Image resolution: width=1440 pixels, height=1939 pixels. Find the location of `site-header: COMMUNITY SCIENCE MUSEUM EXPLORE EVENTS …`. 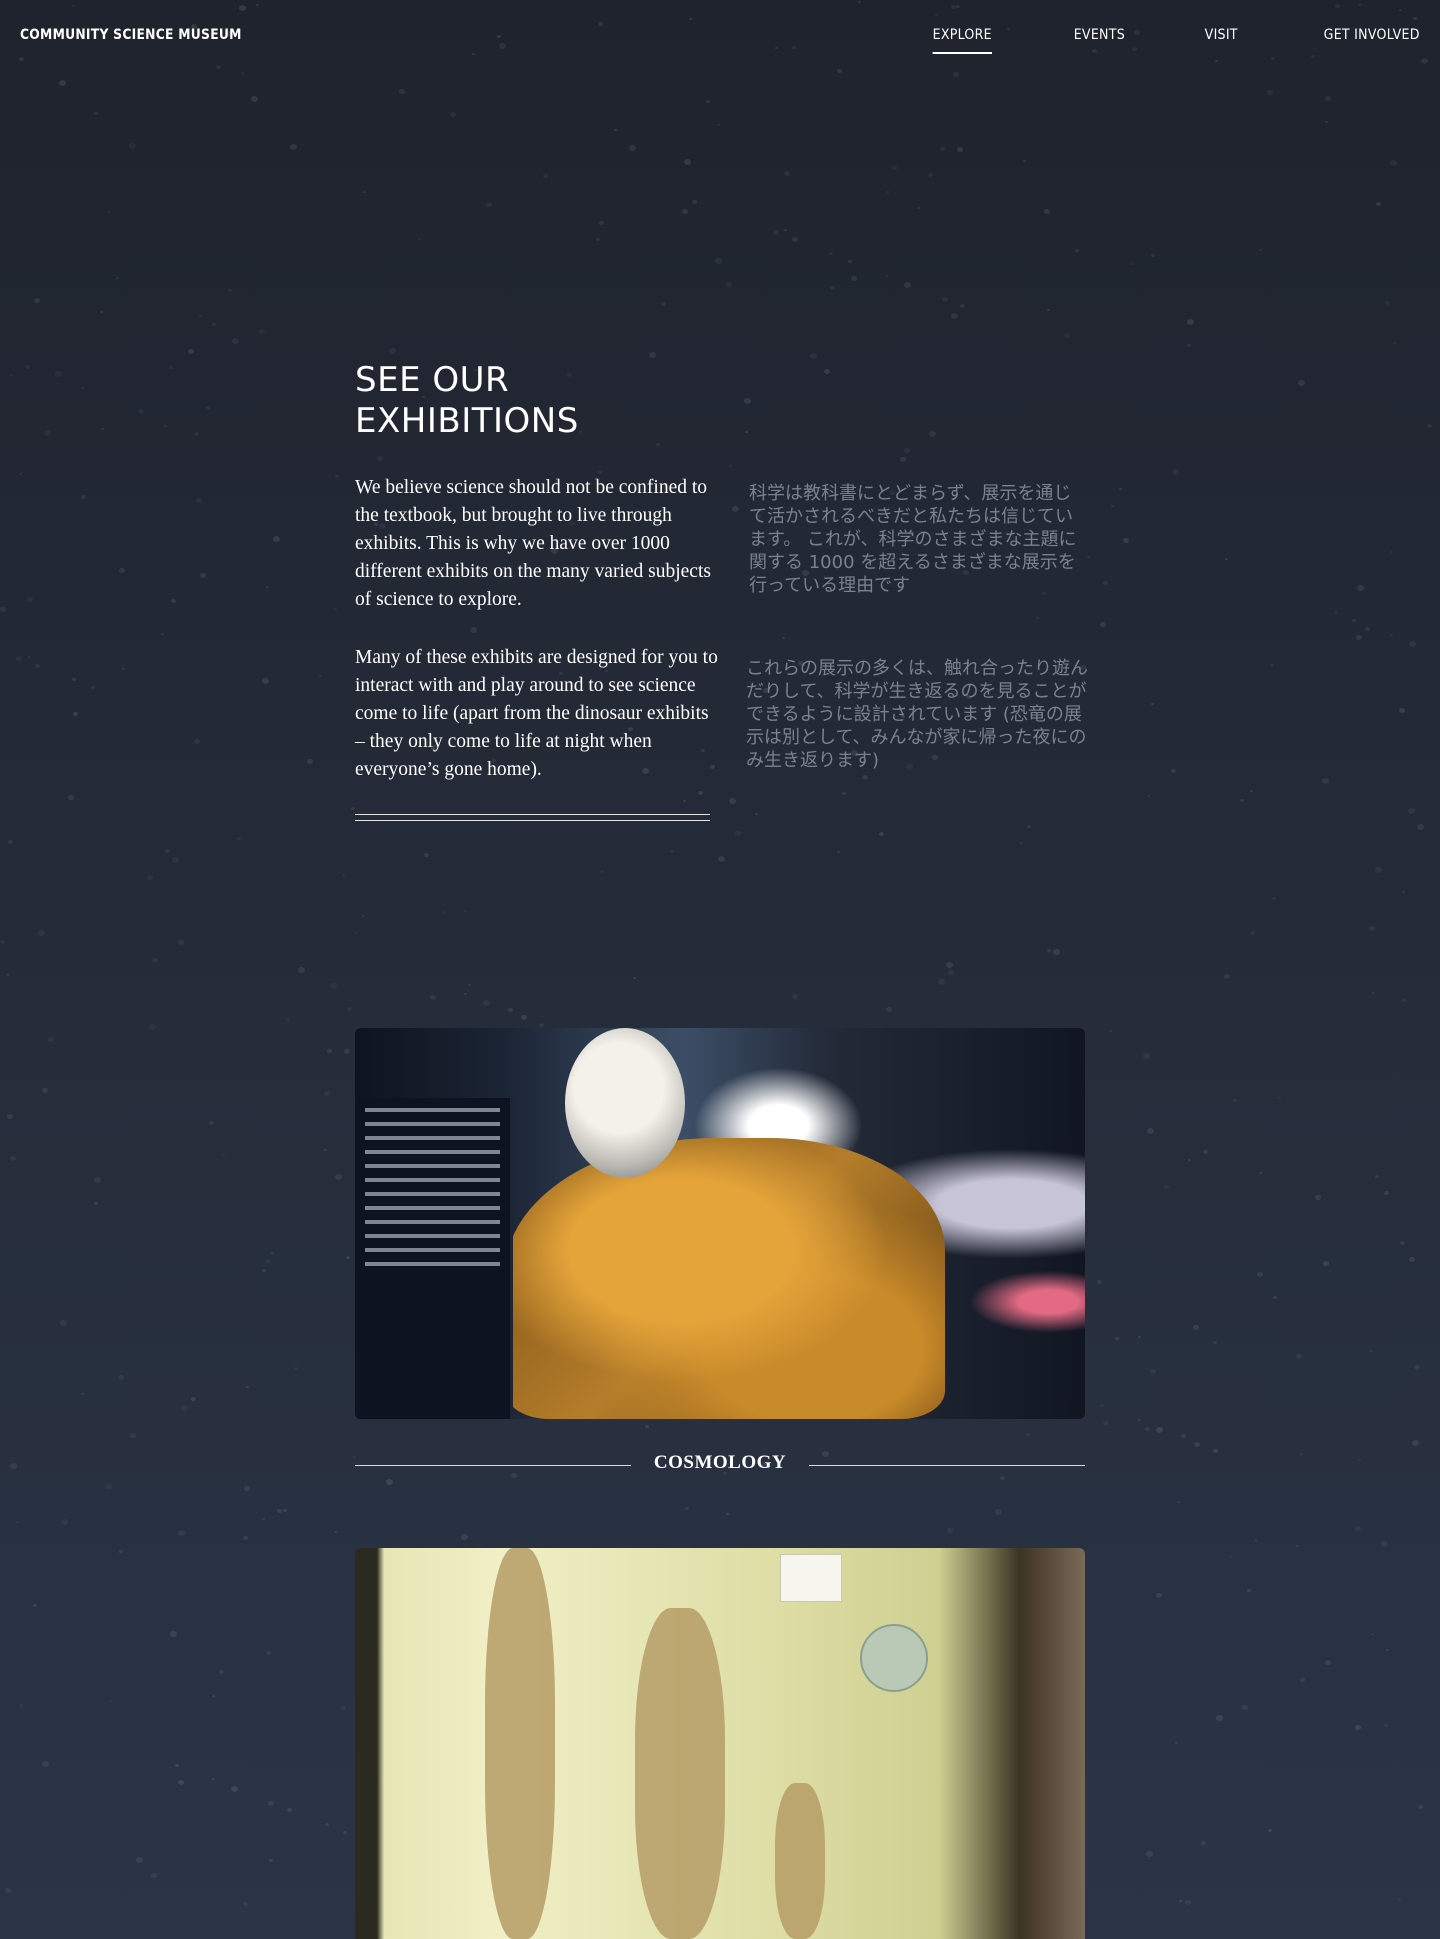

site-header: COMMUNITY SCIENCE MUSEUM EXPLORE EVENTS … is located at coordinates (720, 36).